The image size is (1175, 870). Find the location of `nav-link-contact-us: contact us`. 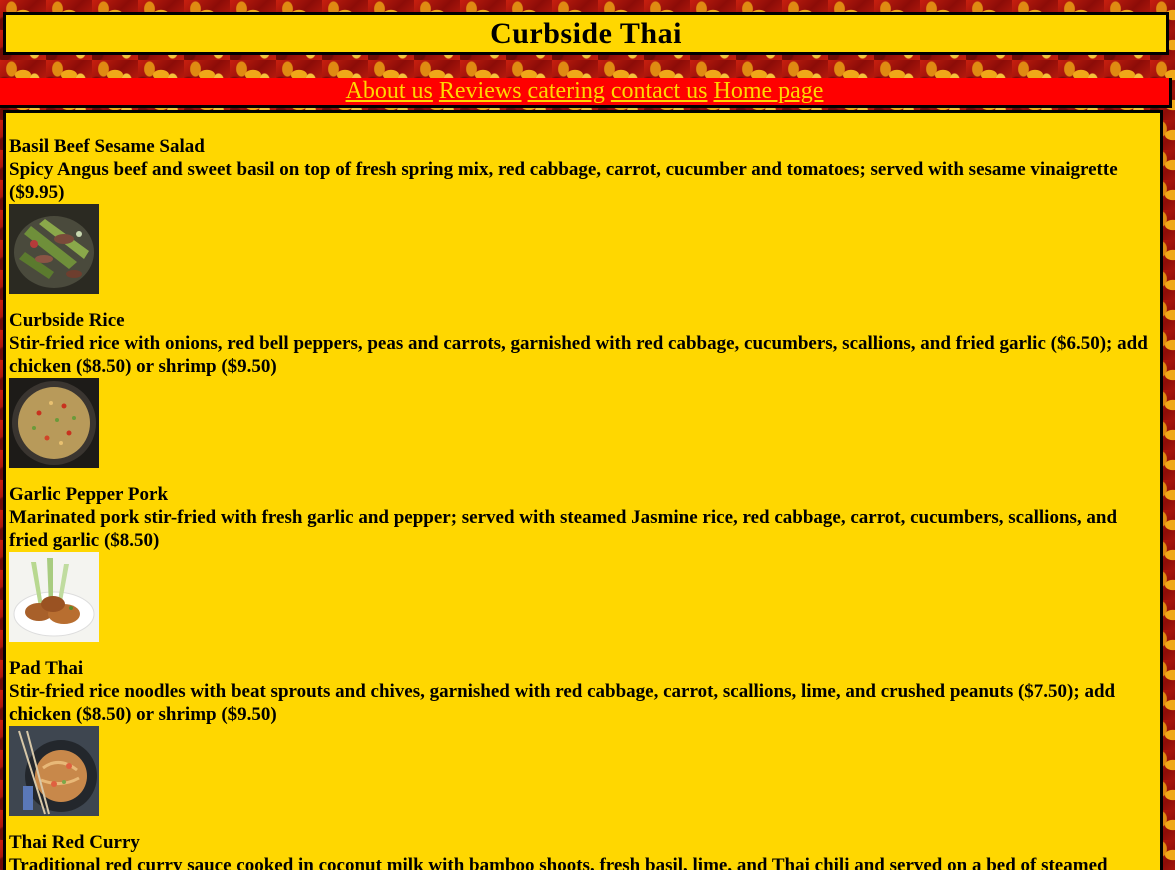

nav-link-contact-us: contact us is located at coordinates (659, 91).